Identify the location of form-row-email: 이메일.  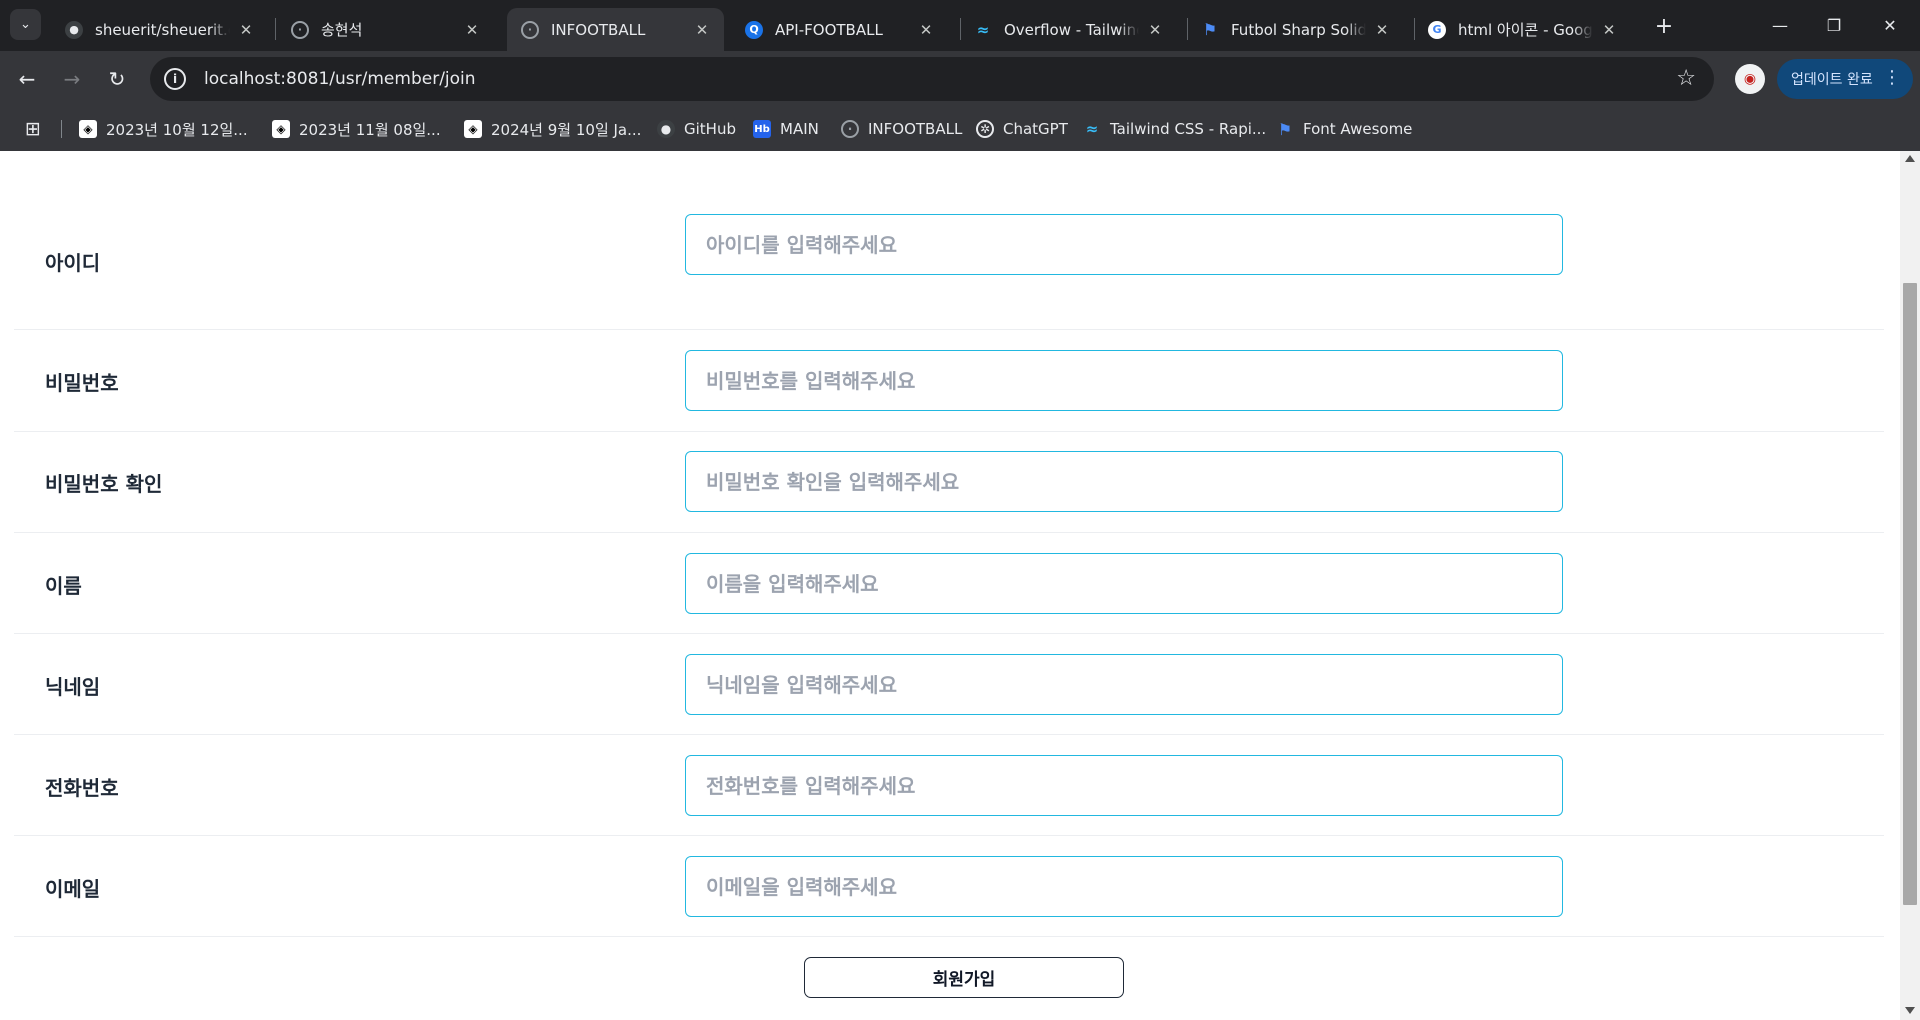
(949, 886).